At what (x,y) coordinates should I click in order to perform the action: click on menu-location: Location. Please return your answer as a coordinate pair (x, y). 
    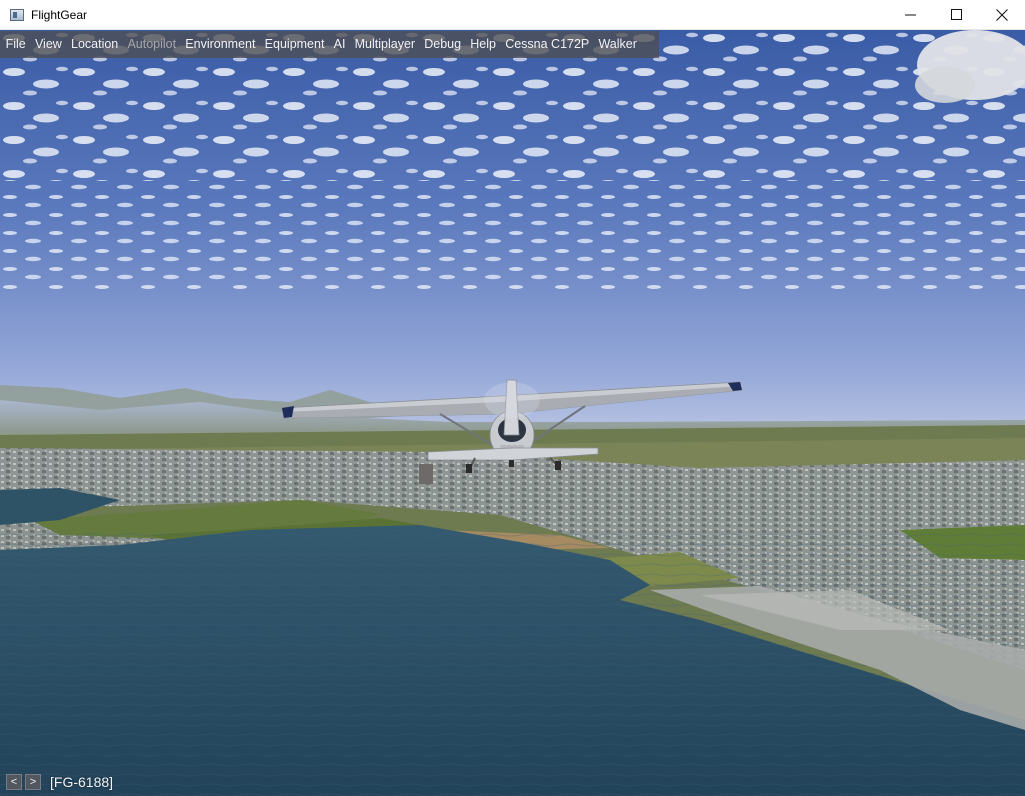
    Looking at the image, I should click on (94, 44).